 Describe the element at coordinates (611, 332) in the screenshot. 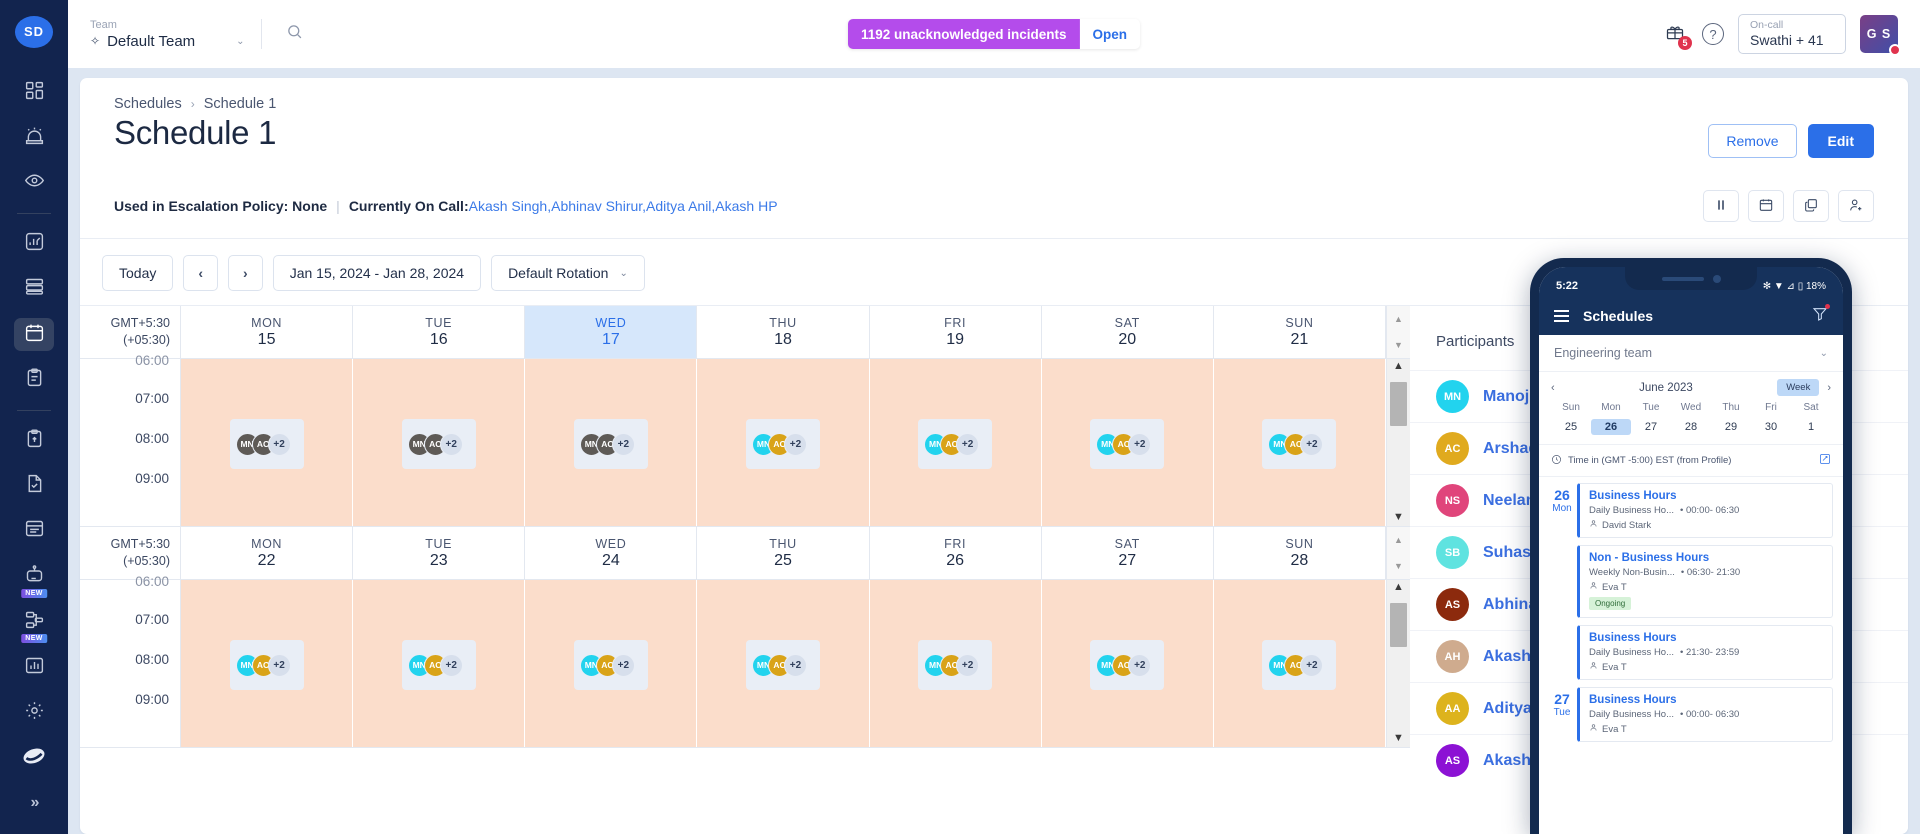

I see `day-header-wed-17: WED 17` at that location.